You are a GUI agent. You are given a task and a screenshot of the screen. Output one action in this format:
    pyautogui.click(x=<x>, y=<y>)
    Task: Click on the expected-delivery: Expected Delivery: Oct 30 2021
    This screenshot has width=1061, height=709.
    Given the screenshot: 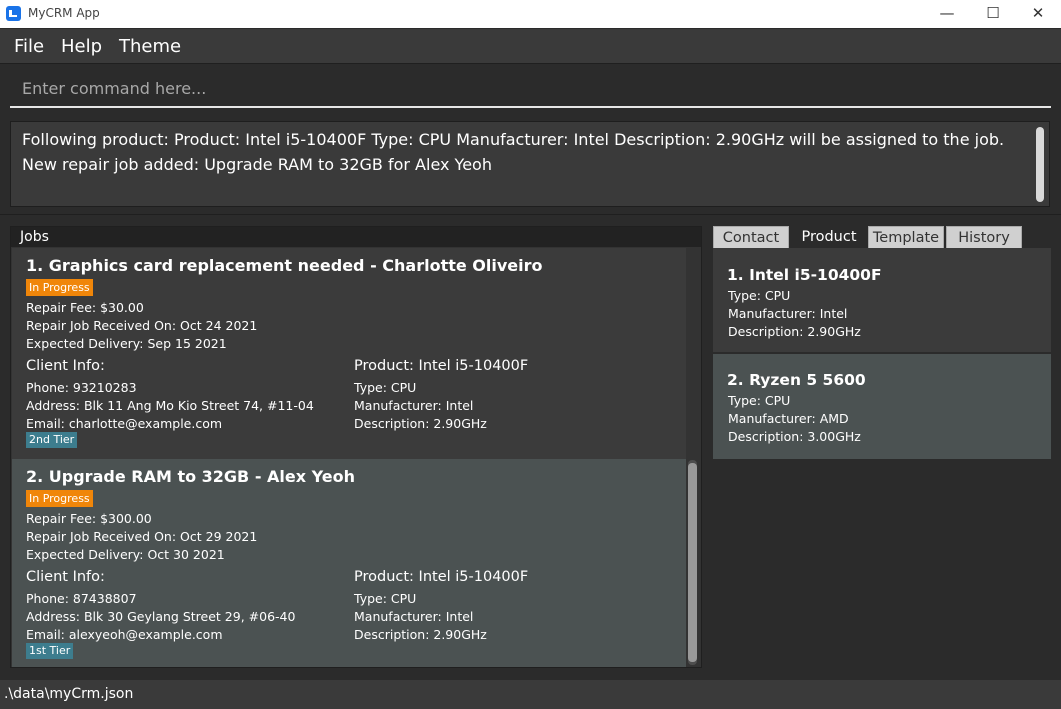 What is the action you would take?
    pyautogui.click(x=125, y=554)
    